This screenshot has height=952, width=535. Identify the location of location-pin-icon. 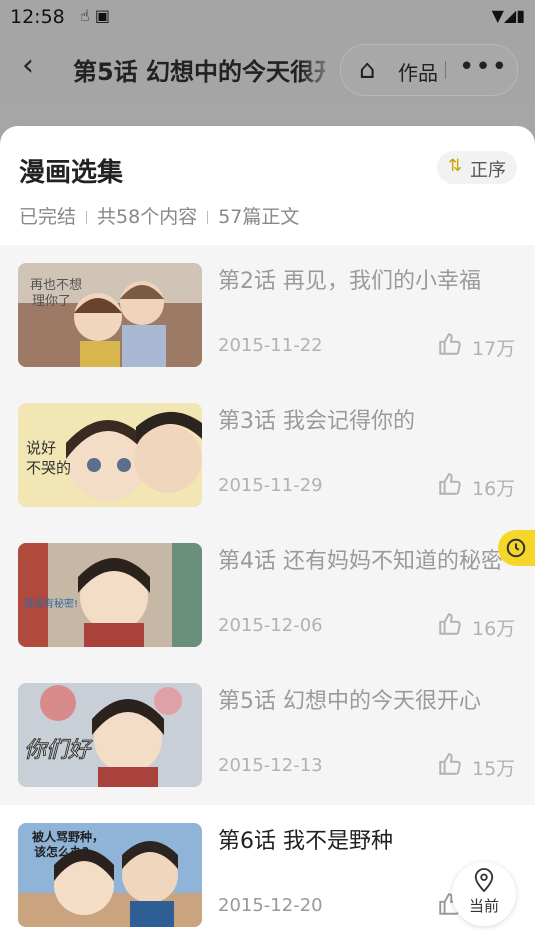
(484, 880).